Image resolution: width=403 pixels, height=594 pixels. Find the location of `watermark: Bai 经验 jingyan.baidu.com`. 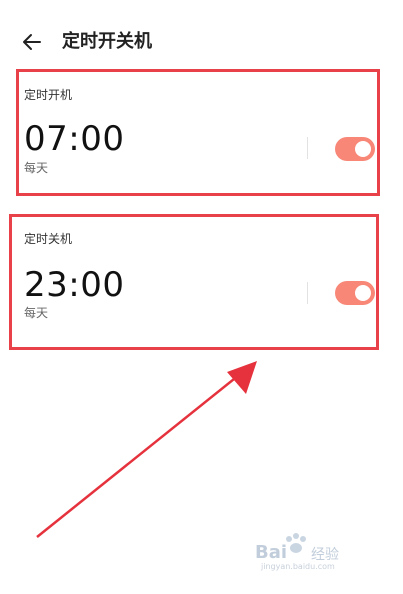

watermark: Bai 经验 jingyan.baidu.com is located at coordinates (315, 551).